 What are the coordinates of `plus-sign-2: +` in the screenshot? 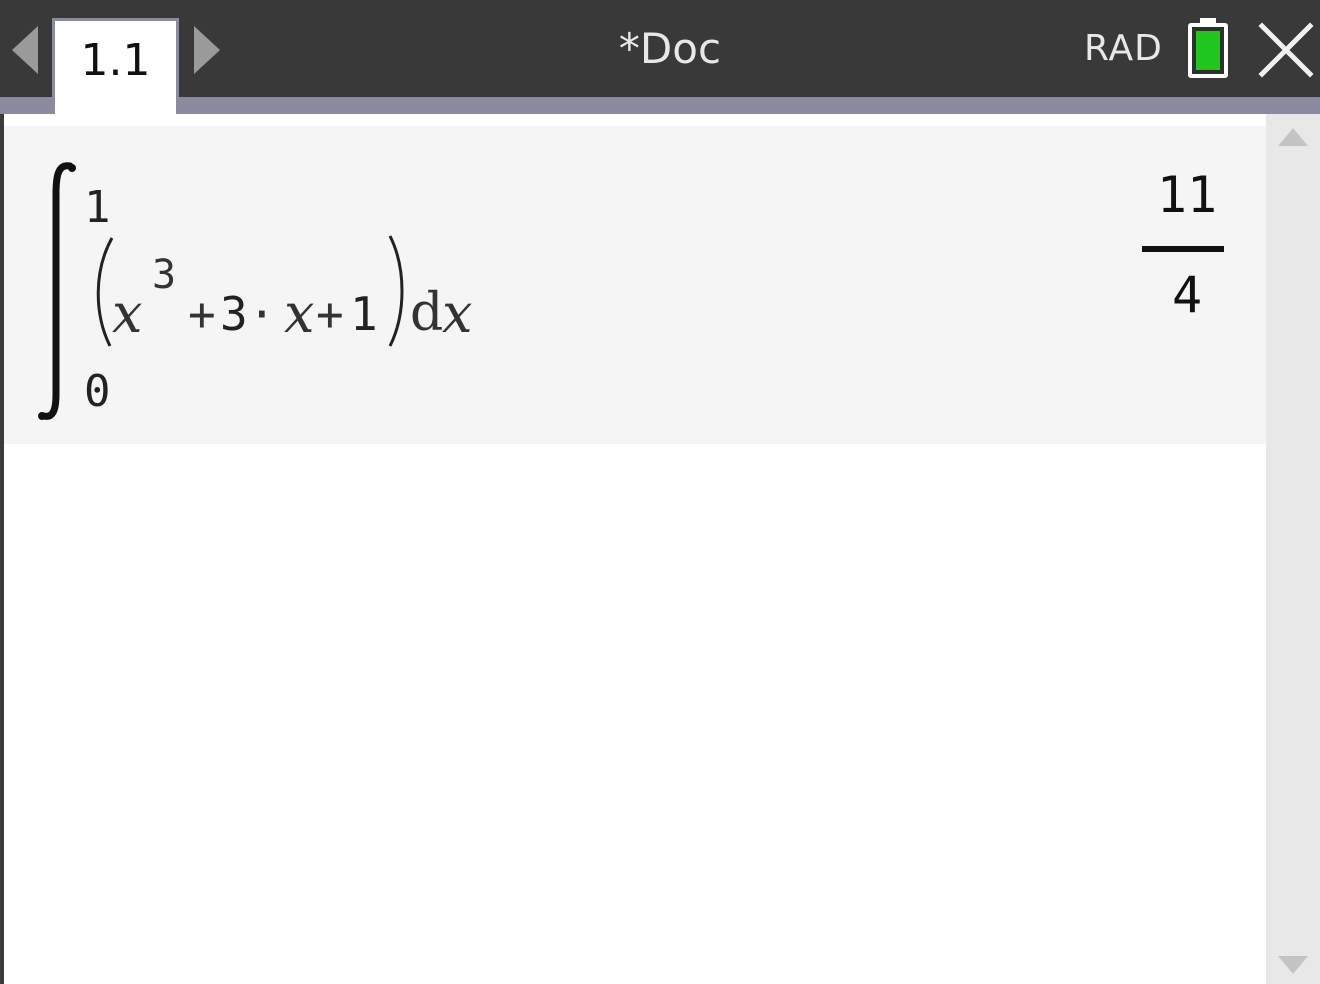 It's located at (330, 314).